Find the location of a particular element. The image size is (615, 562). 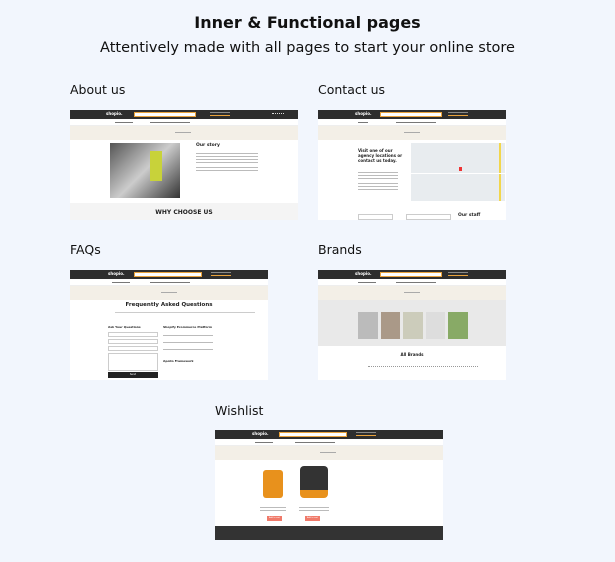

form-heading: Ask Your Questions is located at coordinates (124, 327).